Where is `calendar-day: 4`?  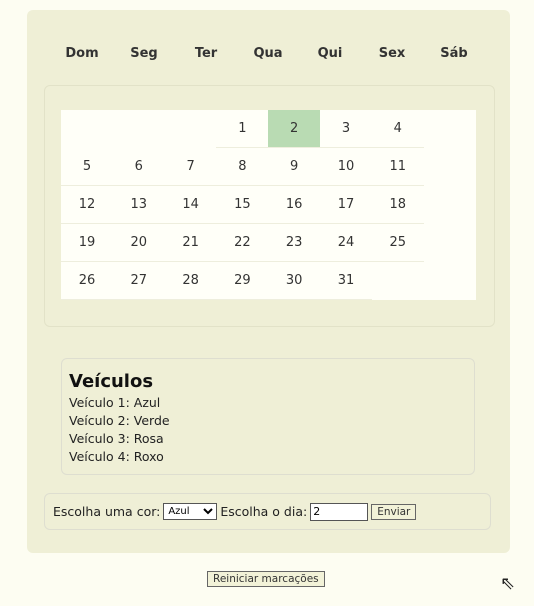
calendar-day: 4 is located at coordinates (397, 129).